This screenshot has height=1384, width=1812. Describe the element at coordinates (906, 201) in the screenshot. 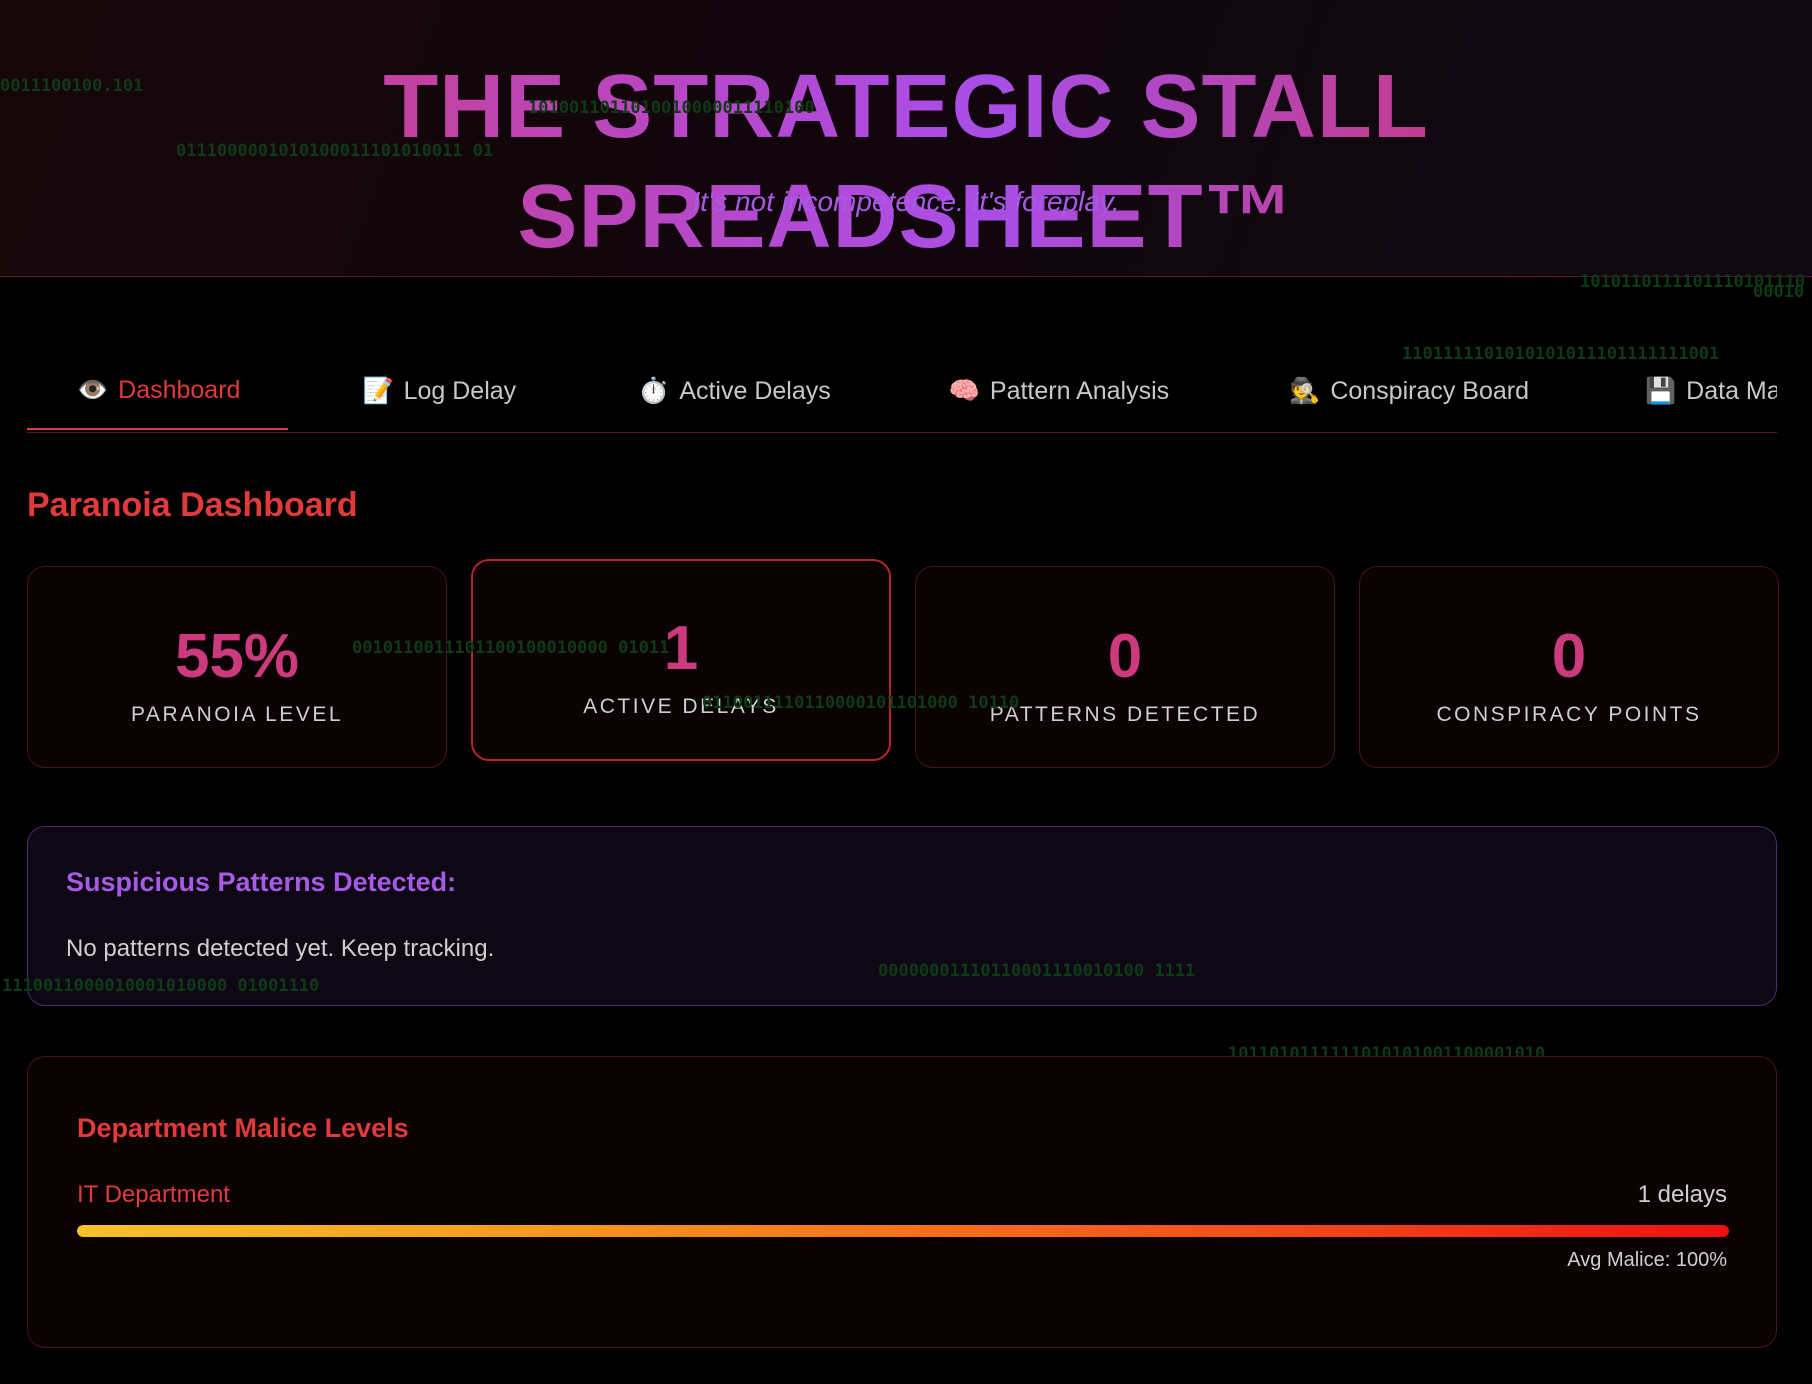

I see `app-subtitle: It's not incompetence. It's foreplay.` at that location.